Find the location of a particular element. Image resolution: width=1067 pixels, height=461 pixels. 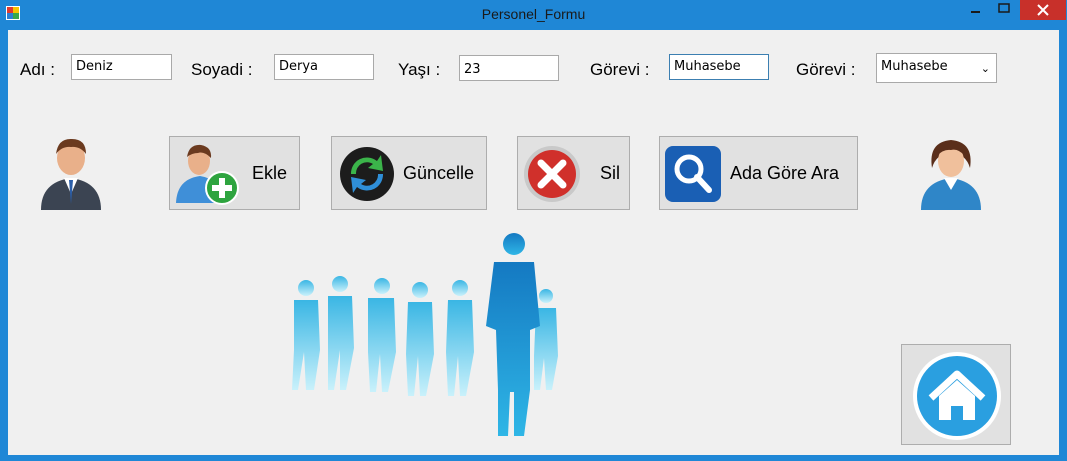

delete-button: Sil is located at coordinates (573, 173).